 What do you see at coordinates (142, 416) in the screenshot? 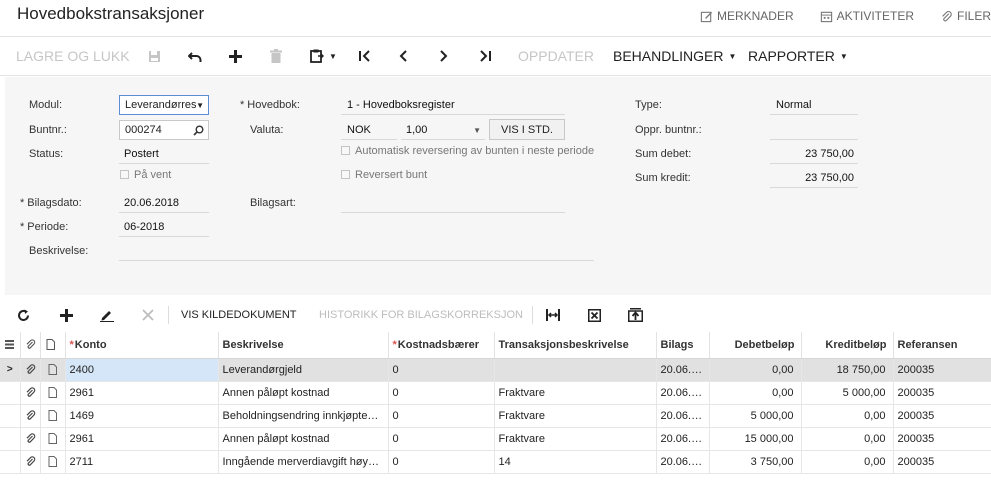
I see `account-cell: 1469` at bounding box center [142, 416].